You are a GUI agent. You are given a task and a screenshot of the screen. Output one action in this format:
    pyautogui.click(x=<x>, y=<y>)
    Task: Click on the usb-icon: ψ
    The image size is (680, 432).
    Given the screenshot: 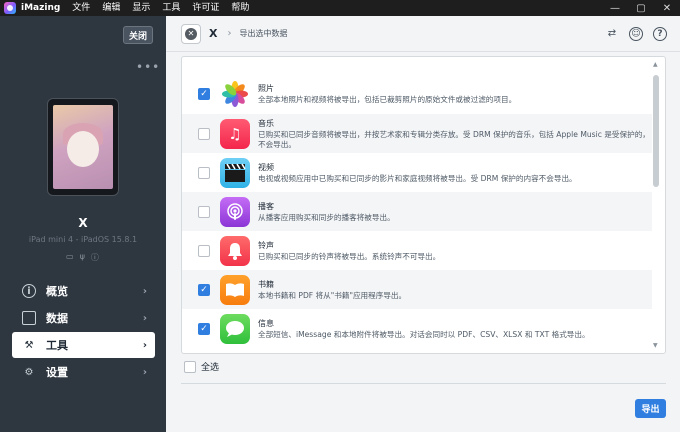 What is the action you would take?
    pyautogui.click(x=82, y=256)
    